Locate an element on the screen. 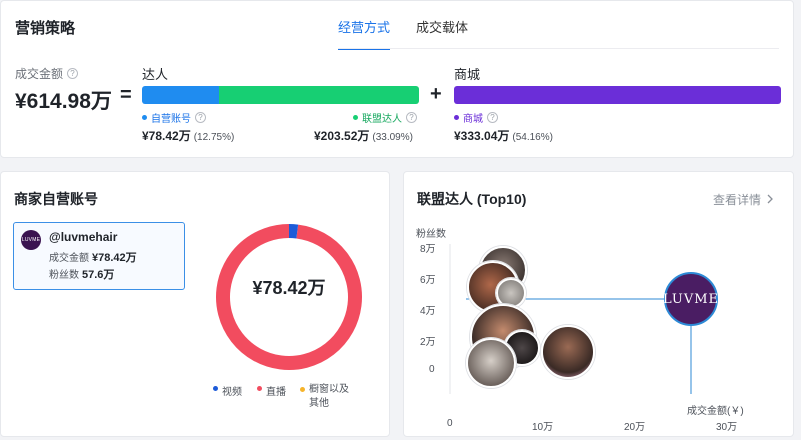  mall-group-label: 商城 is located at coordinates (467, 74).